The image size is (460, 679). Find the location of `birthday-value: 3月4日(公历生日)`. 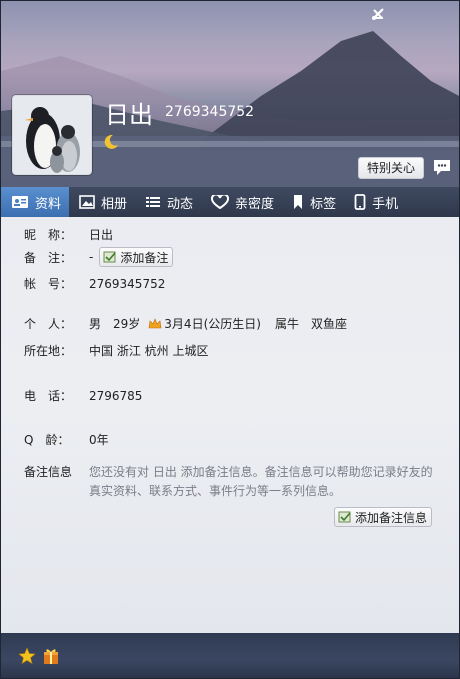

birthday-value: 3月4日(公历生日) is located at coordinates (212, 324).